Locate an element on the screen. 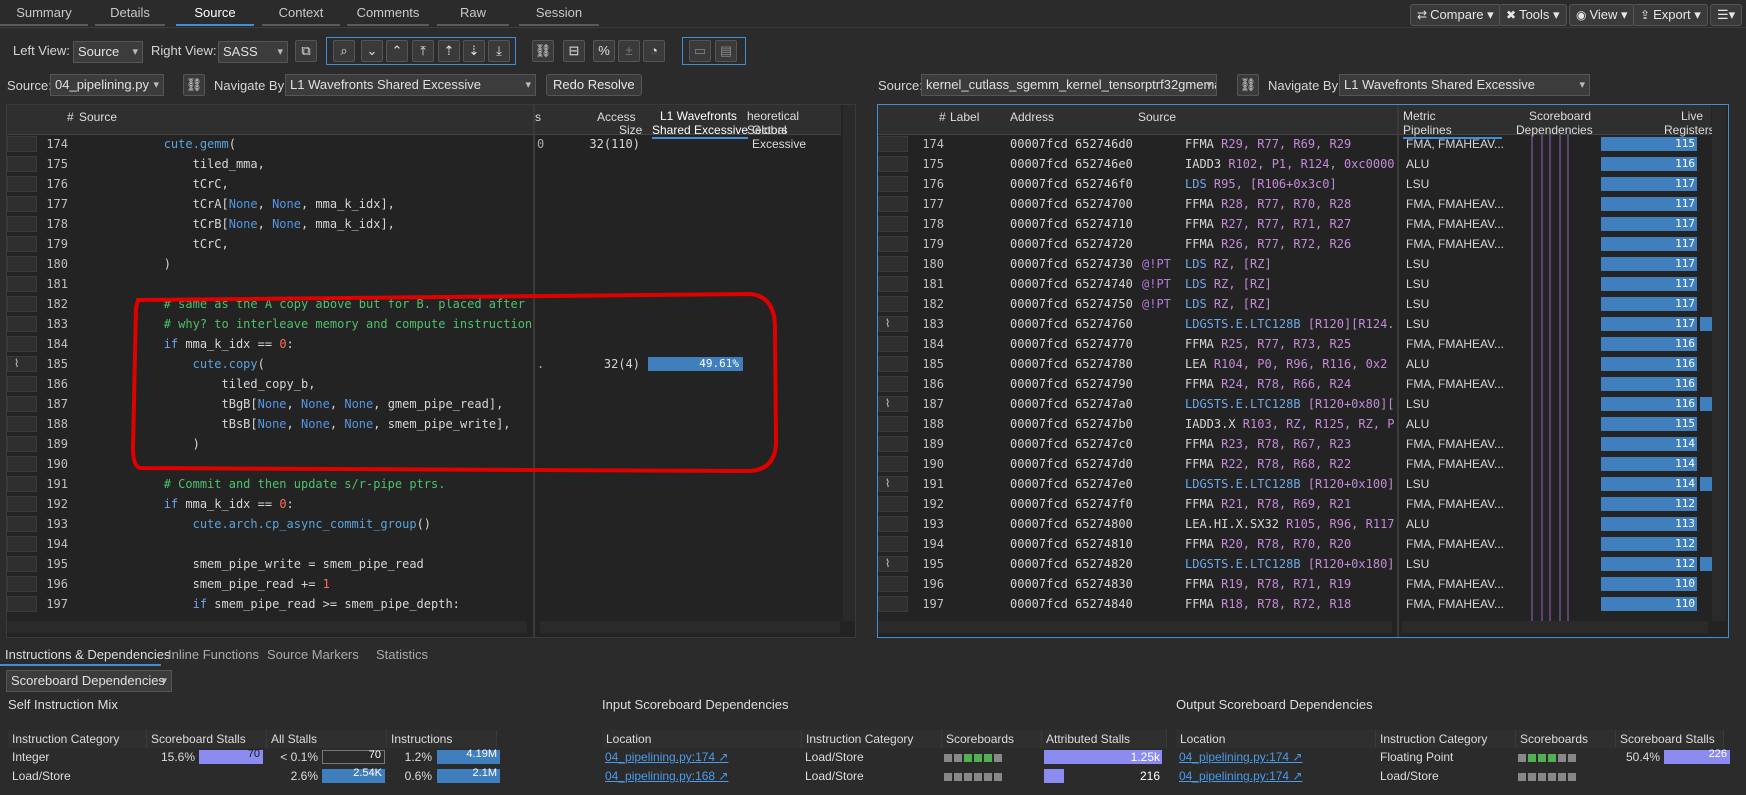 This screenshot has width=1746, height=795. table-header: Scoreboards is located at coordinates (1566, 739).